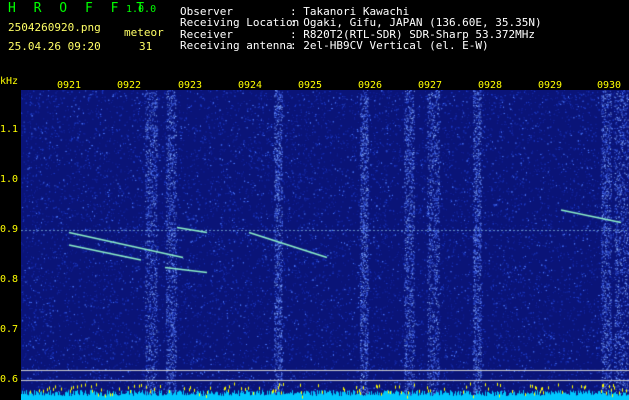 The image size is (629, 400). What do you see at coordinates (236, 45) in the screenshot?
I see `info-key-antenna: Receiving antenna` at bounding box center [236, 45].